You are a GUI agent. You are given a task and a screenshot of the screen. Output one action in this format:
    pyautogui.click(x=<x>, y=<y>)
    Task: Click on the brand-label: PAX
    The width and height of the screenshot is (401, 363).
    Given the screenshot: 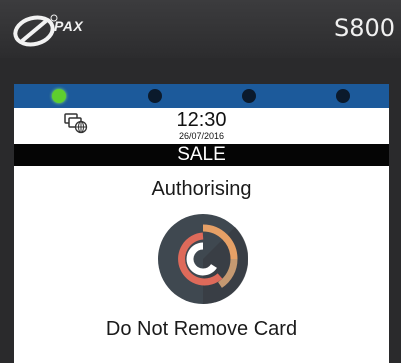 What is the action you would take?
    pyautogui.click(x=69, y=26)
    